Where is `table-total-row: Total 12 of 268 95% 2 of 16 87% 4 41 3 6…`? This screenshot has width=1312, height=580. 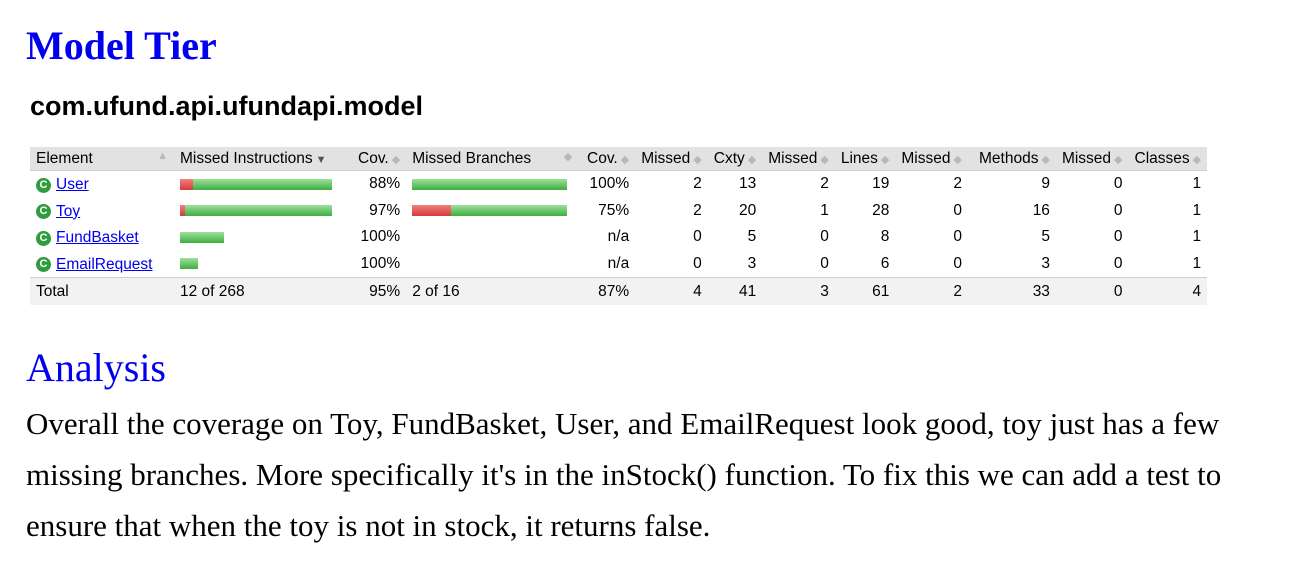 table-total-row: Total 12 of 268 95% 2 of 16 87% 4 41 3 6… is located at coordinates (619, 291).